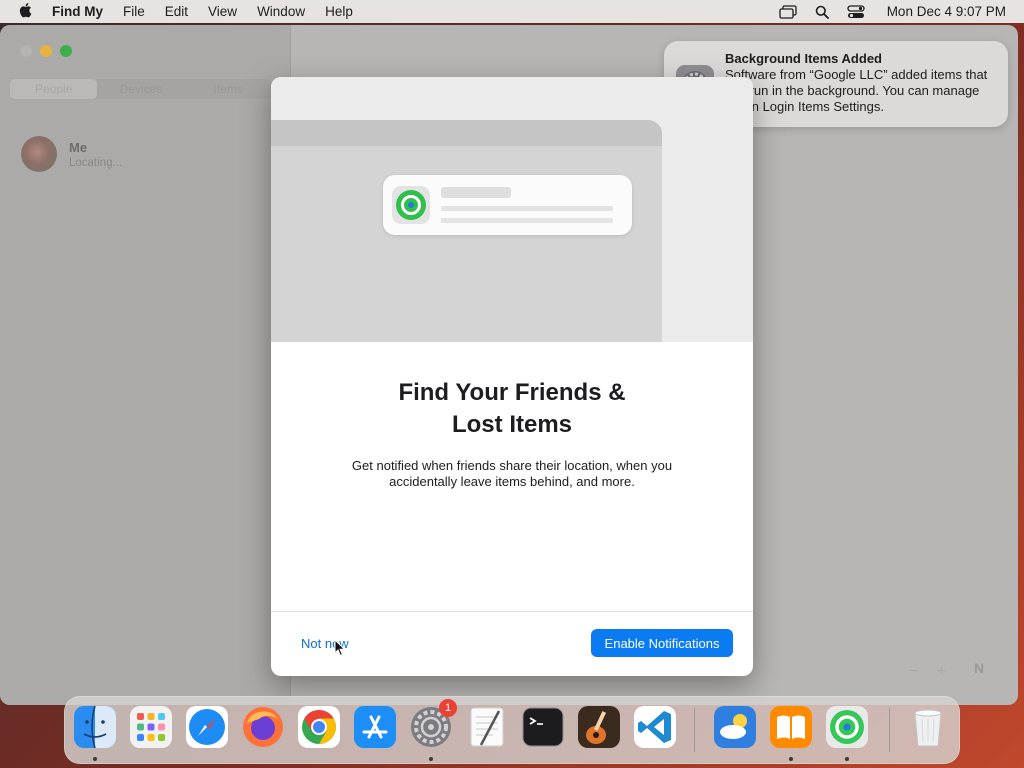 This screenshot has width=1024, height=768. I want to click on divider, so click(512, 611).